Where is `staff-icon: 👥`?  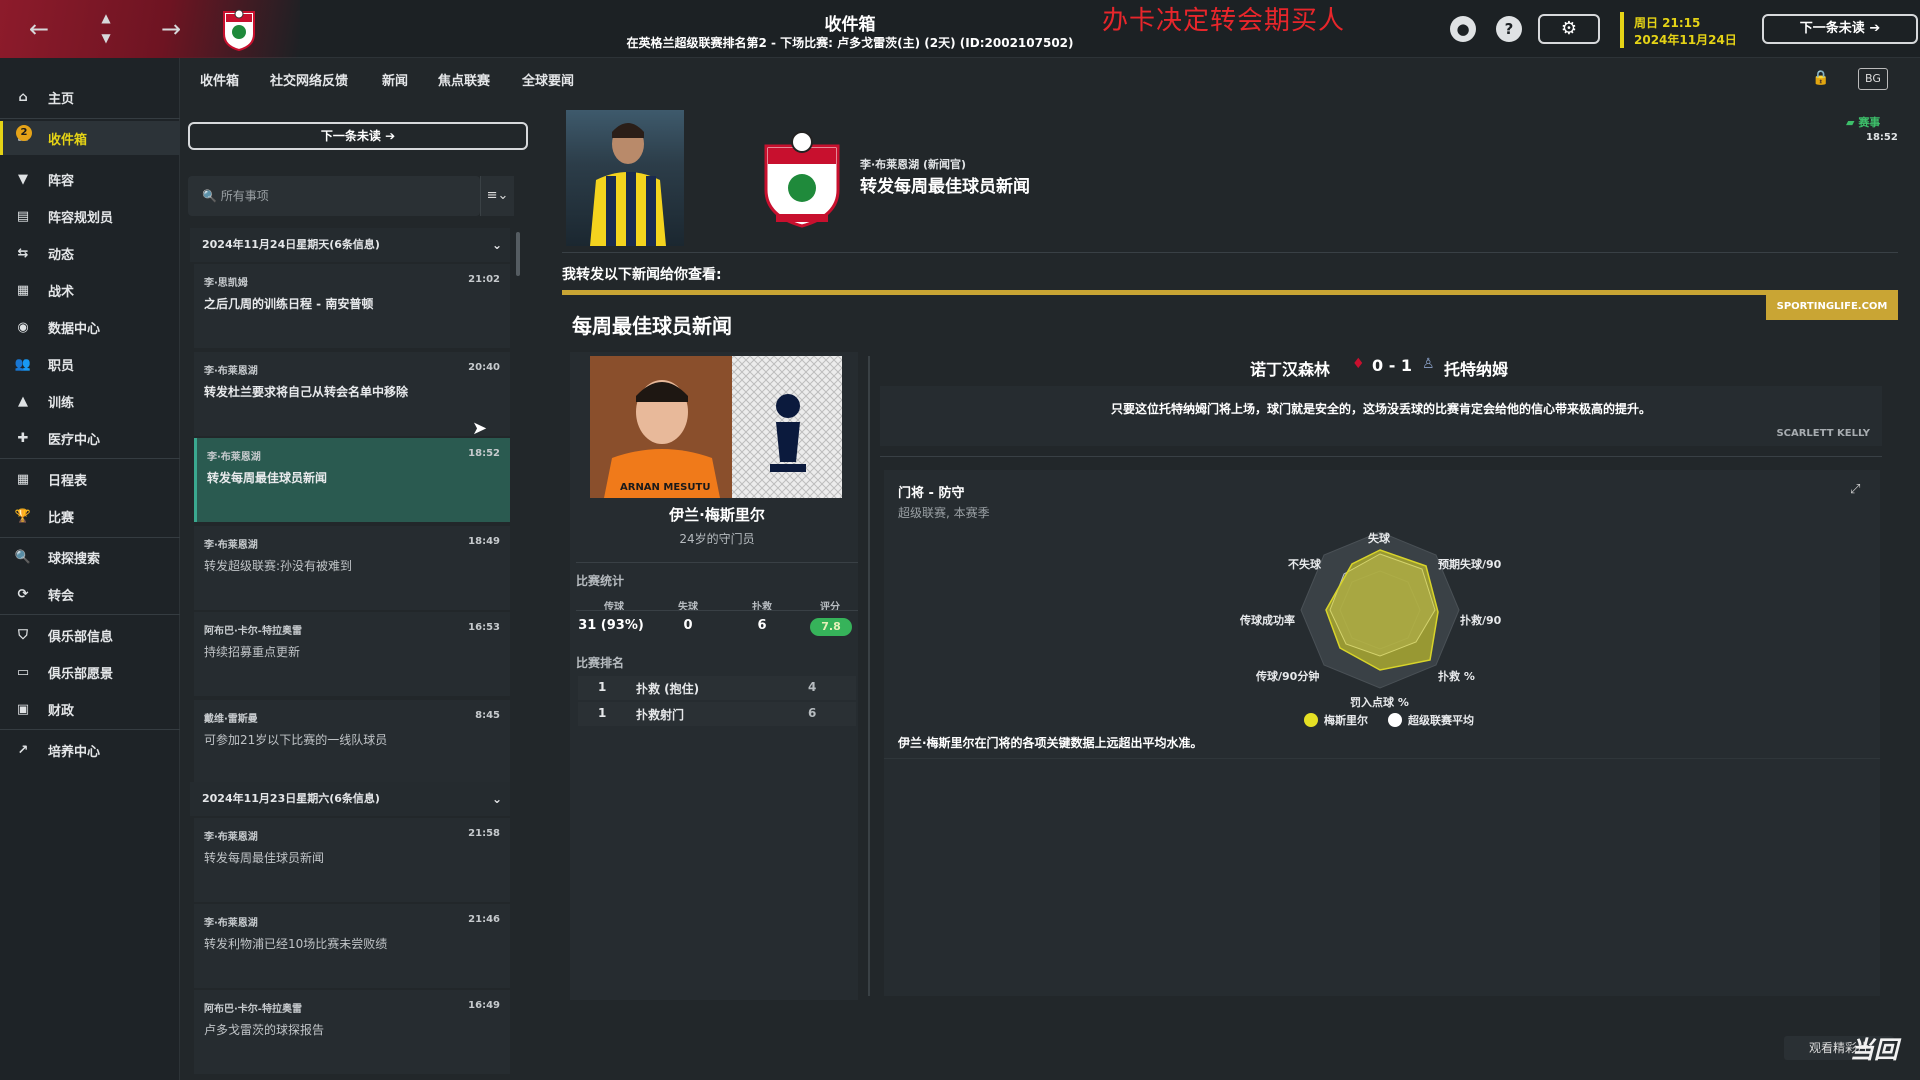 staff-icon: 👥 is located at coordinates (23, 364).